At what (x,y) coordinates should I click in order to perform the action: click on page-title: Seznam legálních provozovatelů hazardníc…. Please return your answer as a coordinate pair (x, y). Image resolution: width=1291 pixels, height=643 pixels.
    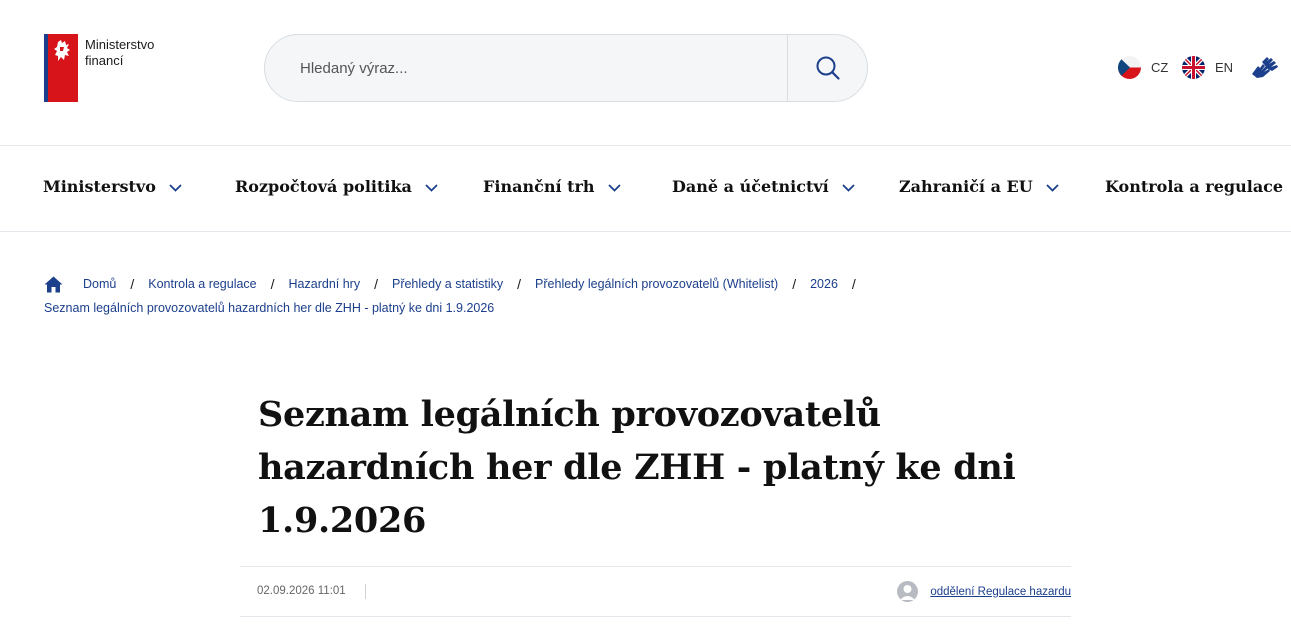
    Looking at the image, I should click on (648, 467).